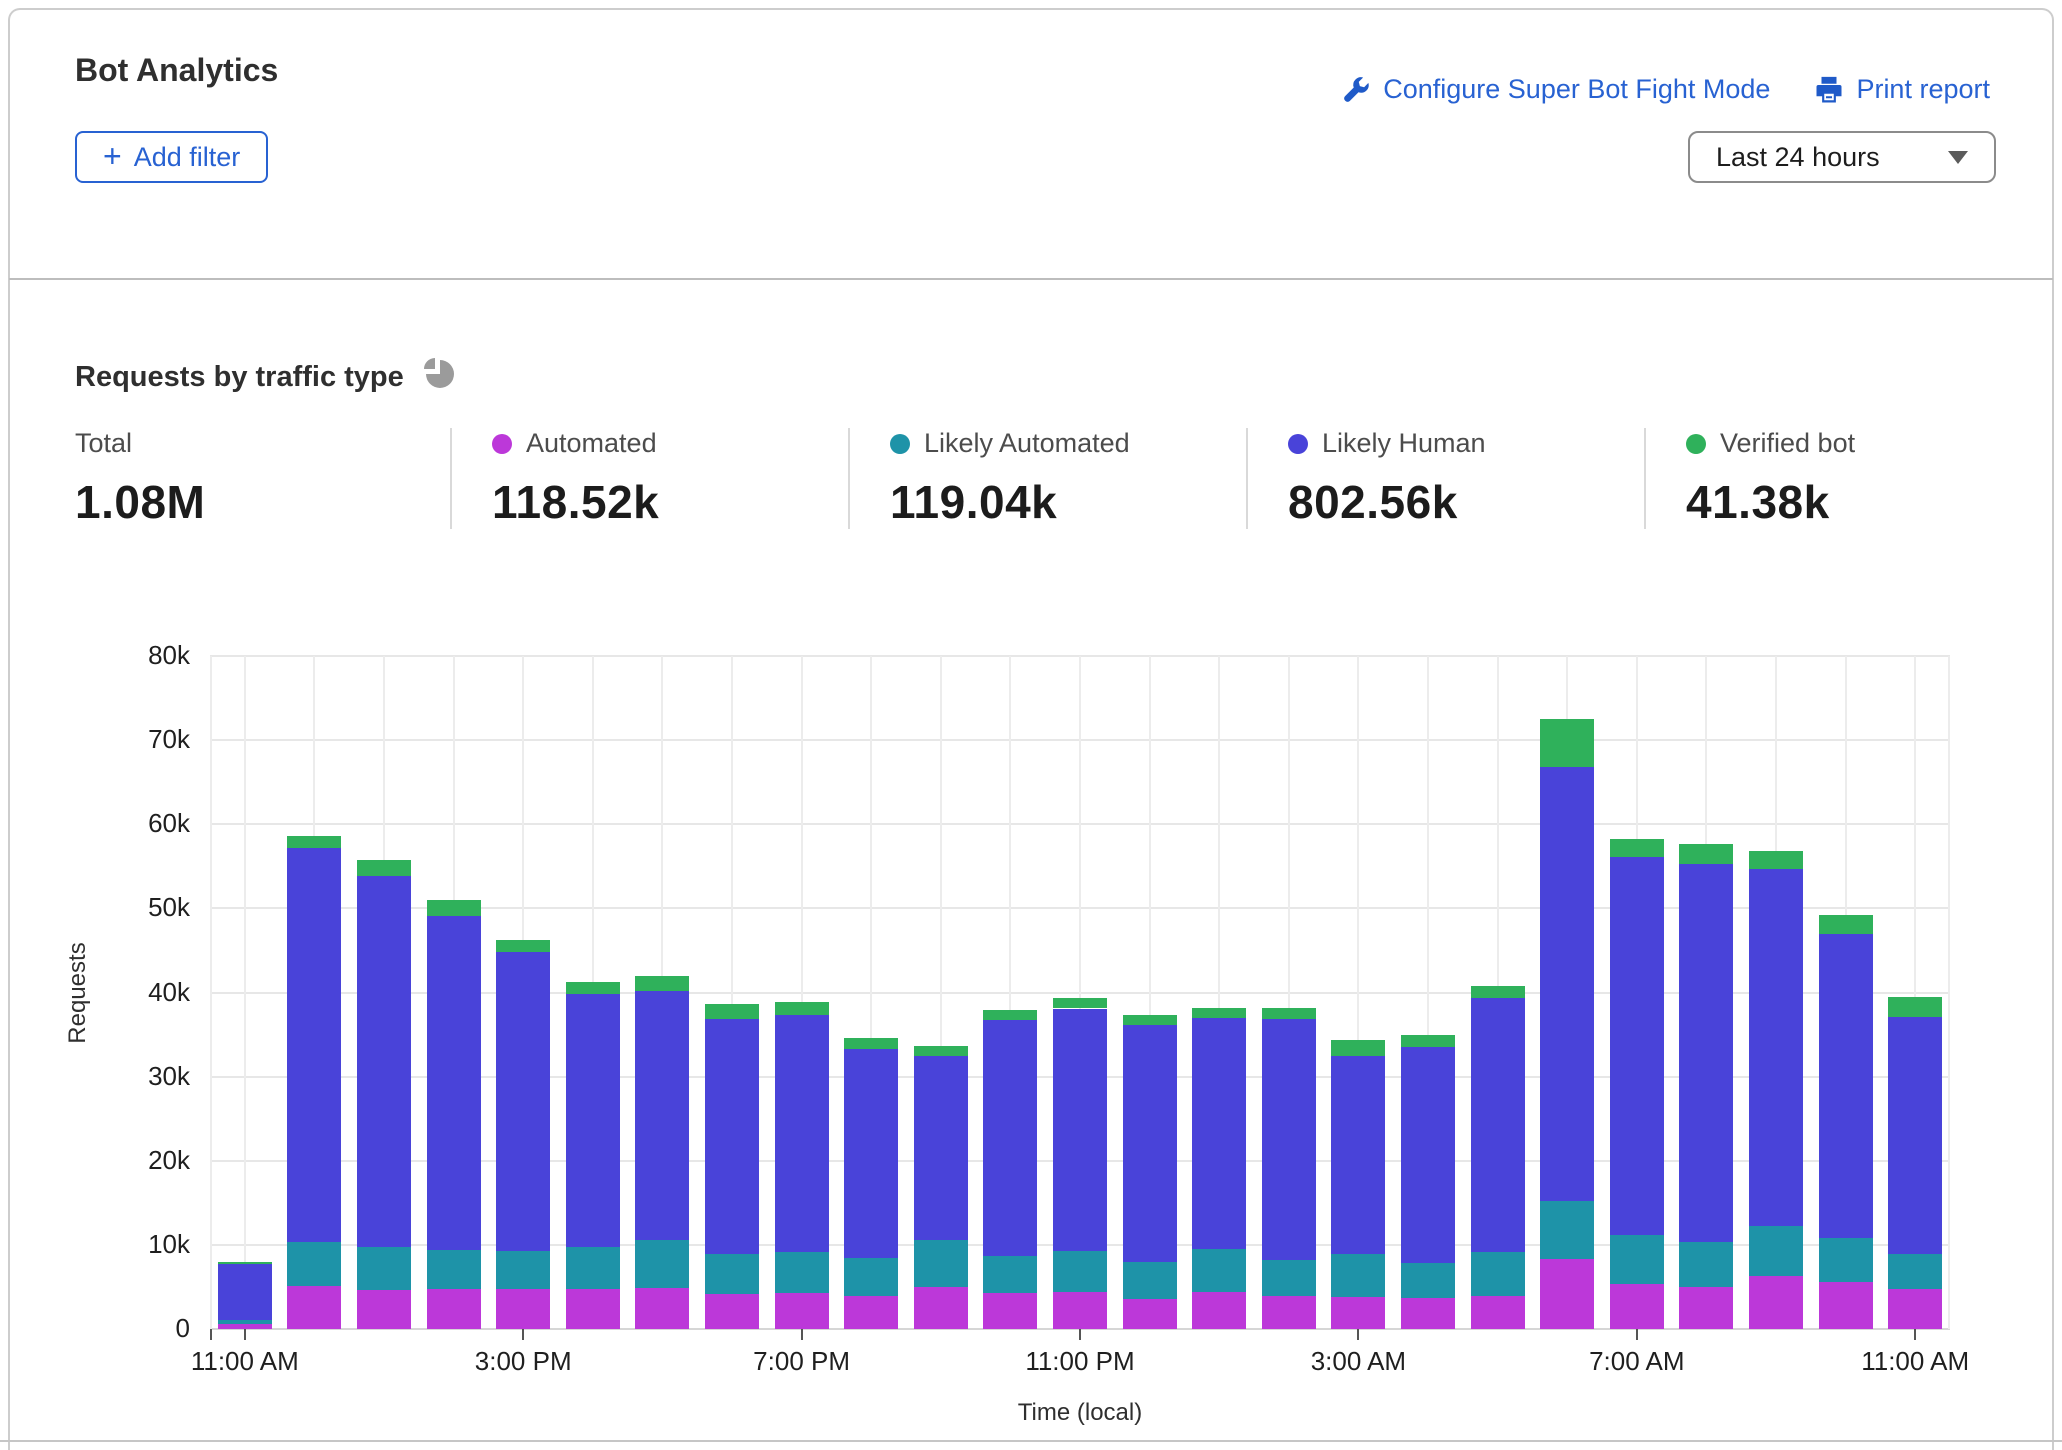  What do you see at coordinates (732, 992) in the screenshot?
I see `bar-6-00-pm` at bounding box center [732, 992].